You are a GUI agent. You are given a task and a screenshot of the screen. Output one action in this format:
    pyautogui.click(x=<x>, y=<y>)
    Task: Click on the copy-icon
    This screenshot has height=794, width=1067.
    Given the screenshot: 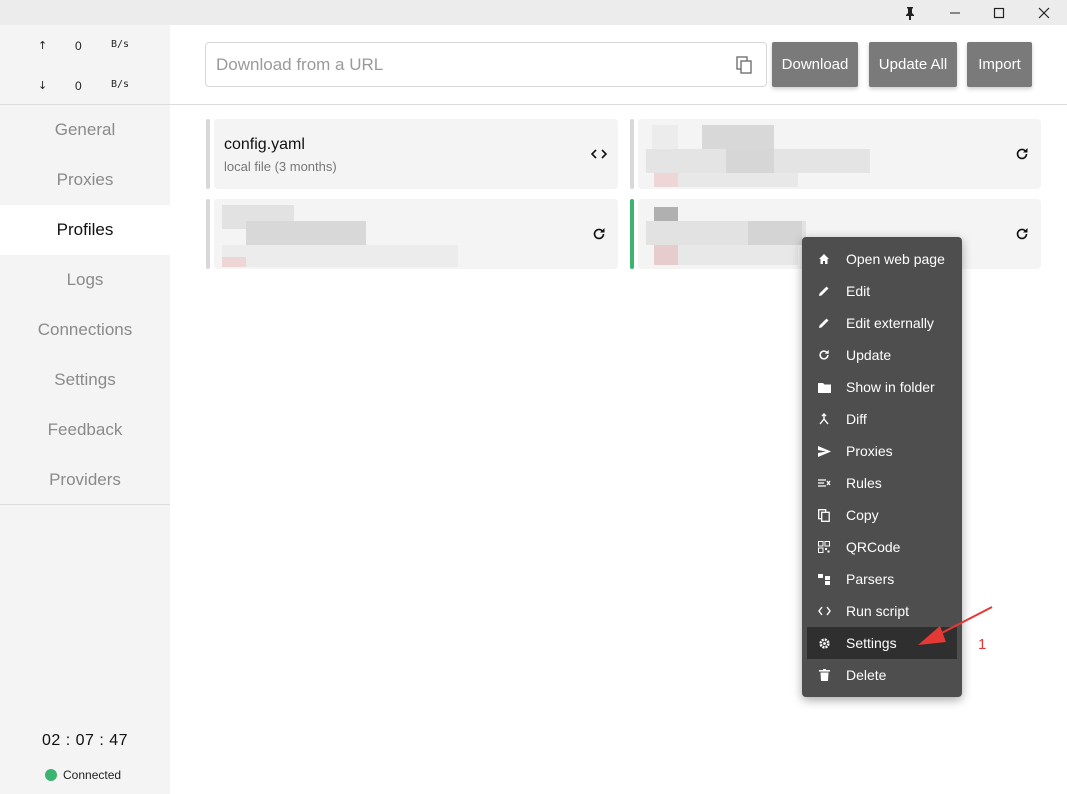 What is the action you would take?
    pyautogui.click(x=824, y=515)
    